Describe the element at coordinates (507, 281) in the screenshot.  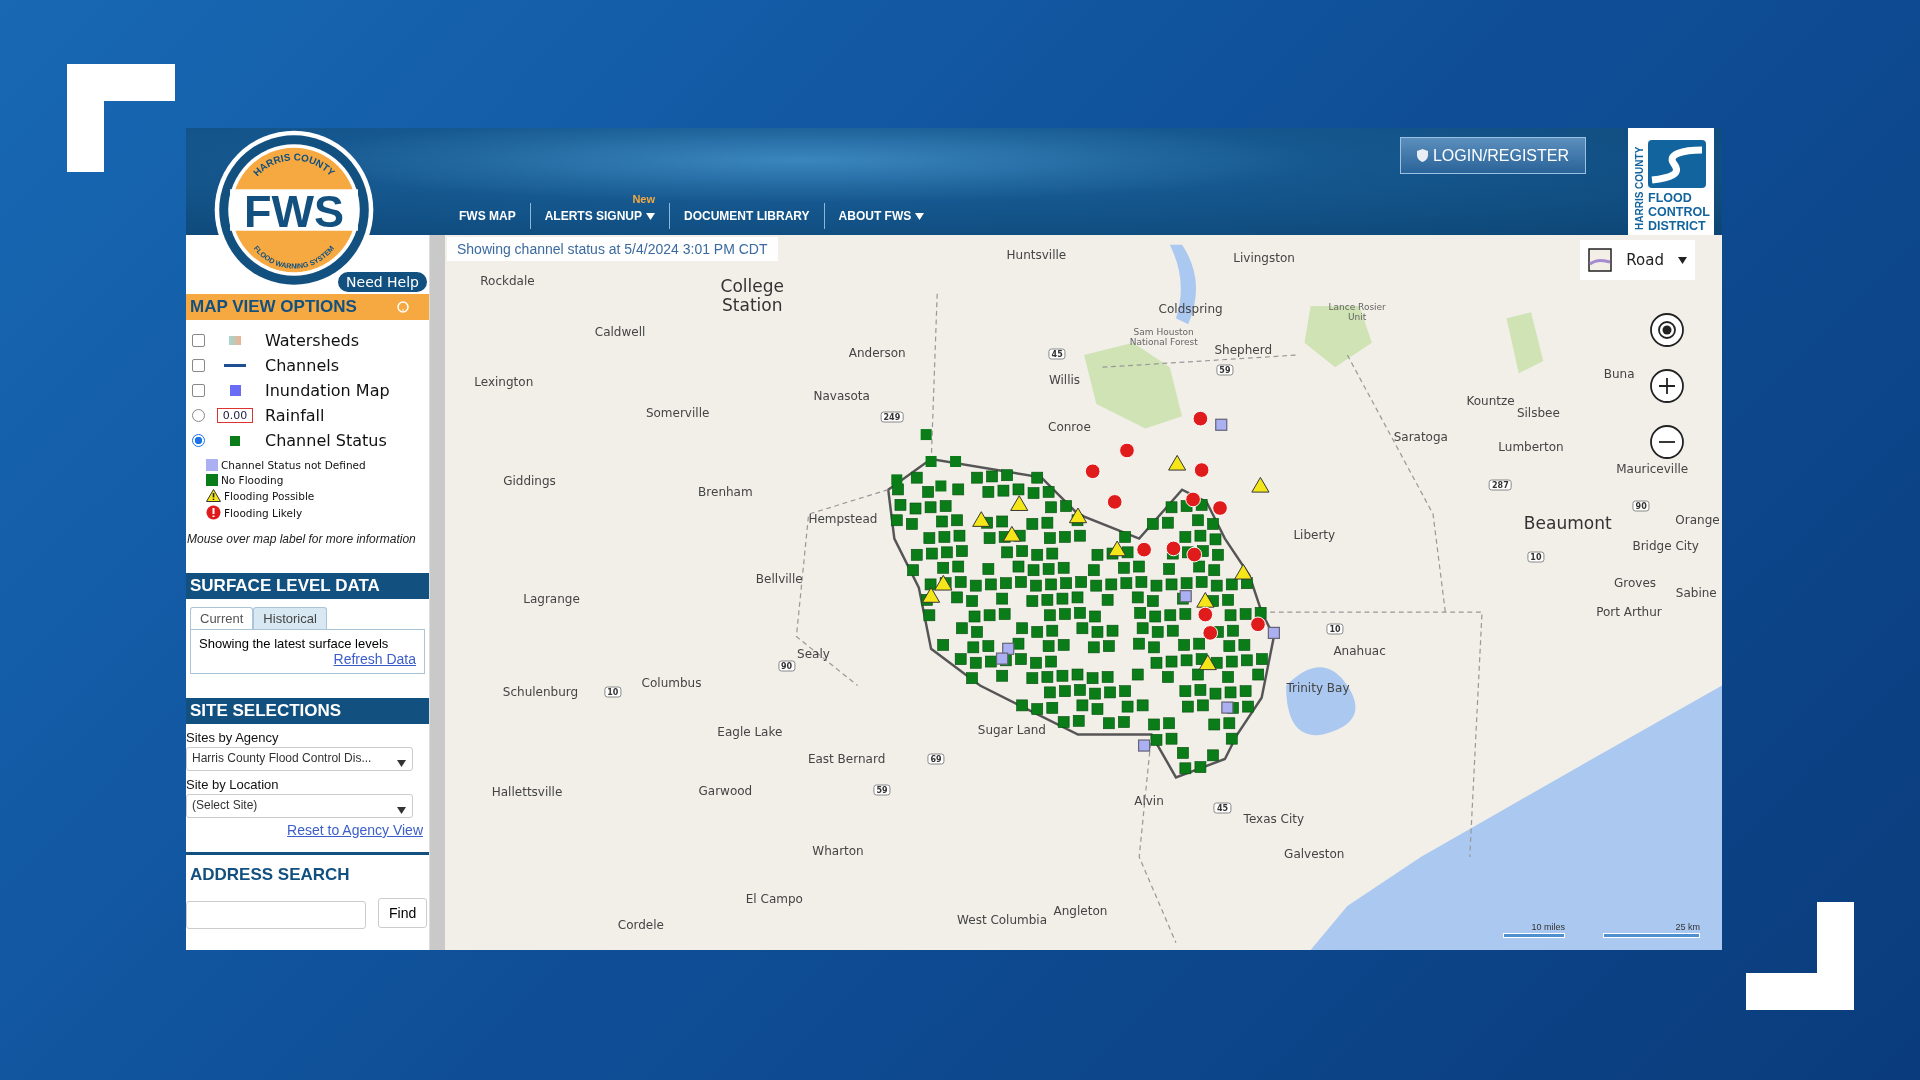
I see `place-label: Rockdale` at that location.